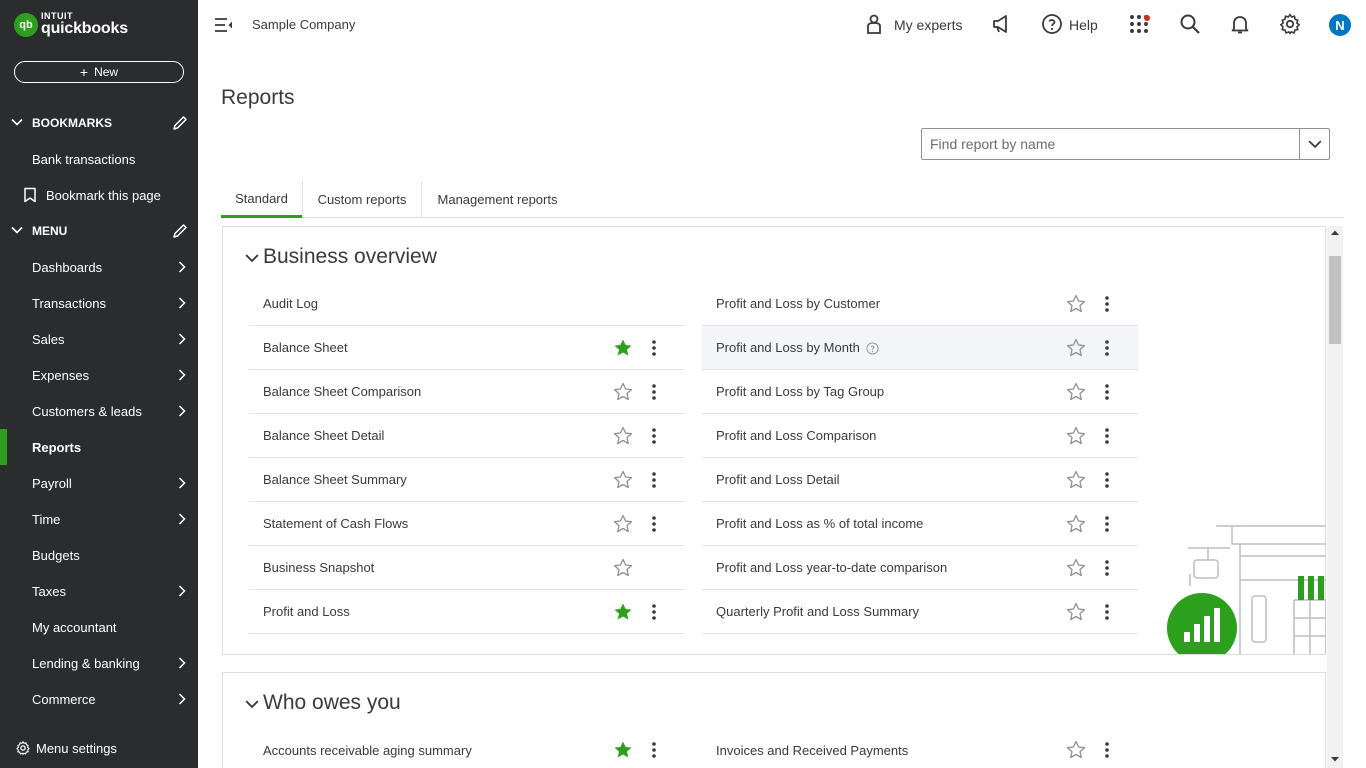 The width and height of the screenshot is (1366, 768). Describe the element at coordinates (99, 375) in the screenshot. I see `sidebar-item-expenses: Expenses` at that location.